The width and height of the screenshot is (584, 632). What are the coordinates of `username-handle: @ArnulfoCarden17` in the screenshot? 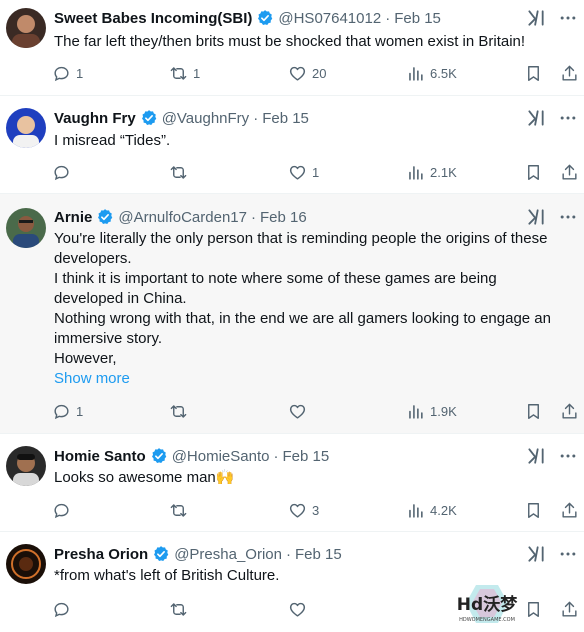 It's located at (182, 217).